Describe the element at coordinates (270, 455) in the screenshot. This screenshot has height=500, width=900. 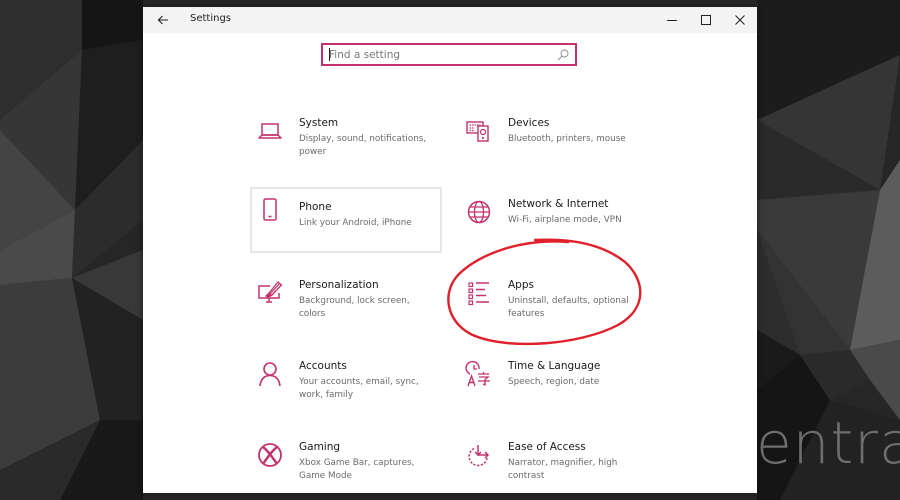
I see `xbox-icon` at that location.